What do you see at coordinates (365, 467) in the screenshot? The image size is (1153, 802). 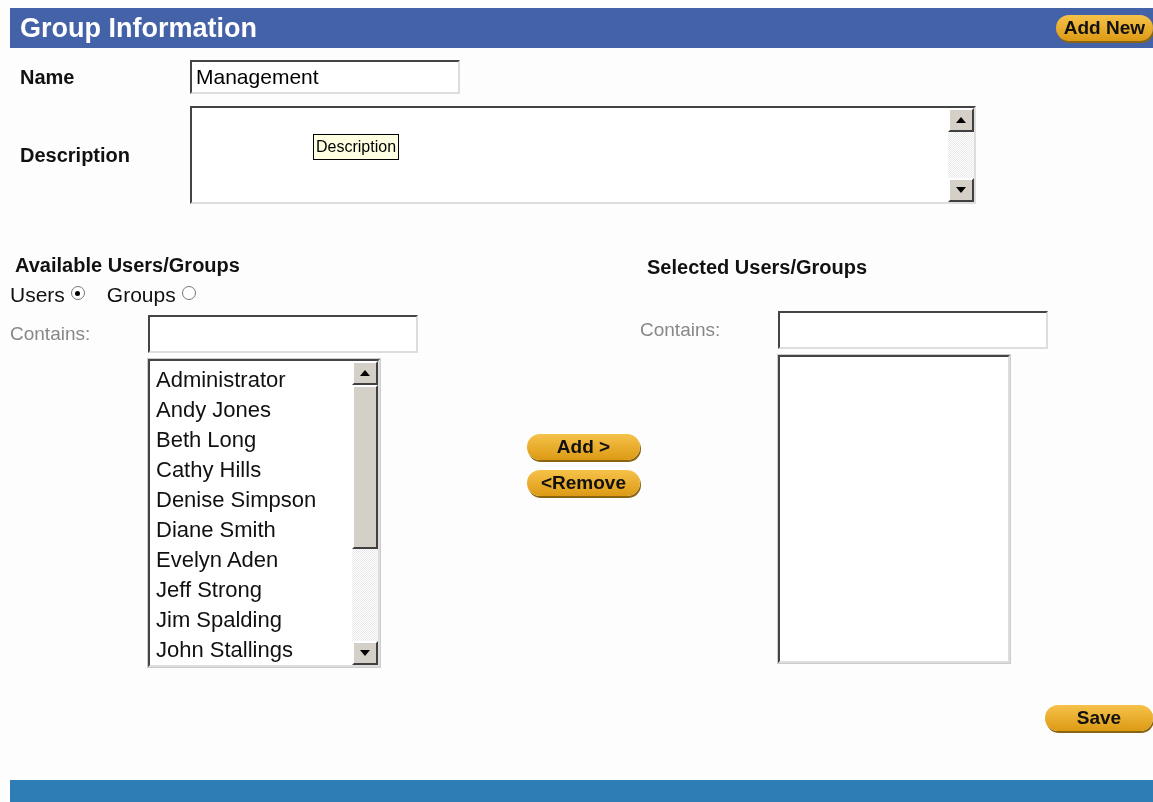 I see `scroll-thumb` at bounding box center [365, 467].